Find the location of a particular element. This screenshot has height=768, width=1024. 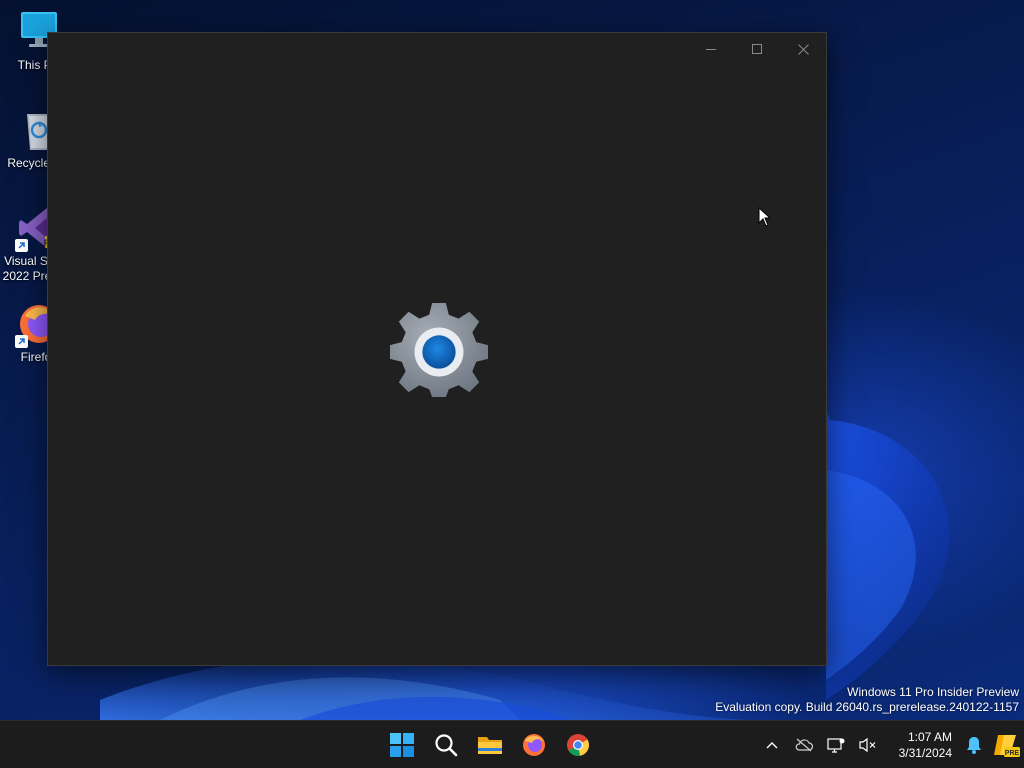

notifications-button is located at coordinates (974, 745).